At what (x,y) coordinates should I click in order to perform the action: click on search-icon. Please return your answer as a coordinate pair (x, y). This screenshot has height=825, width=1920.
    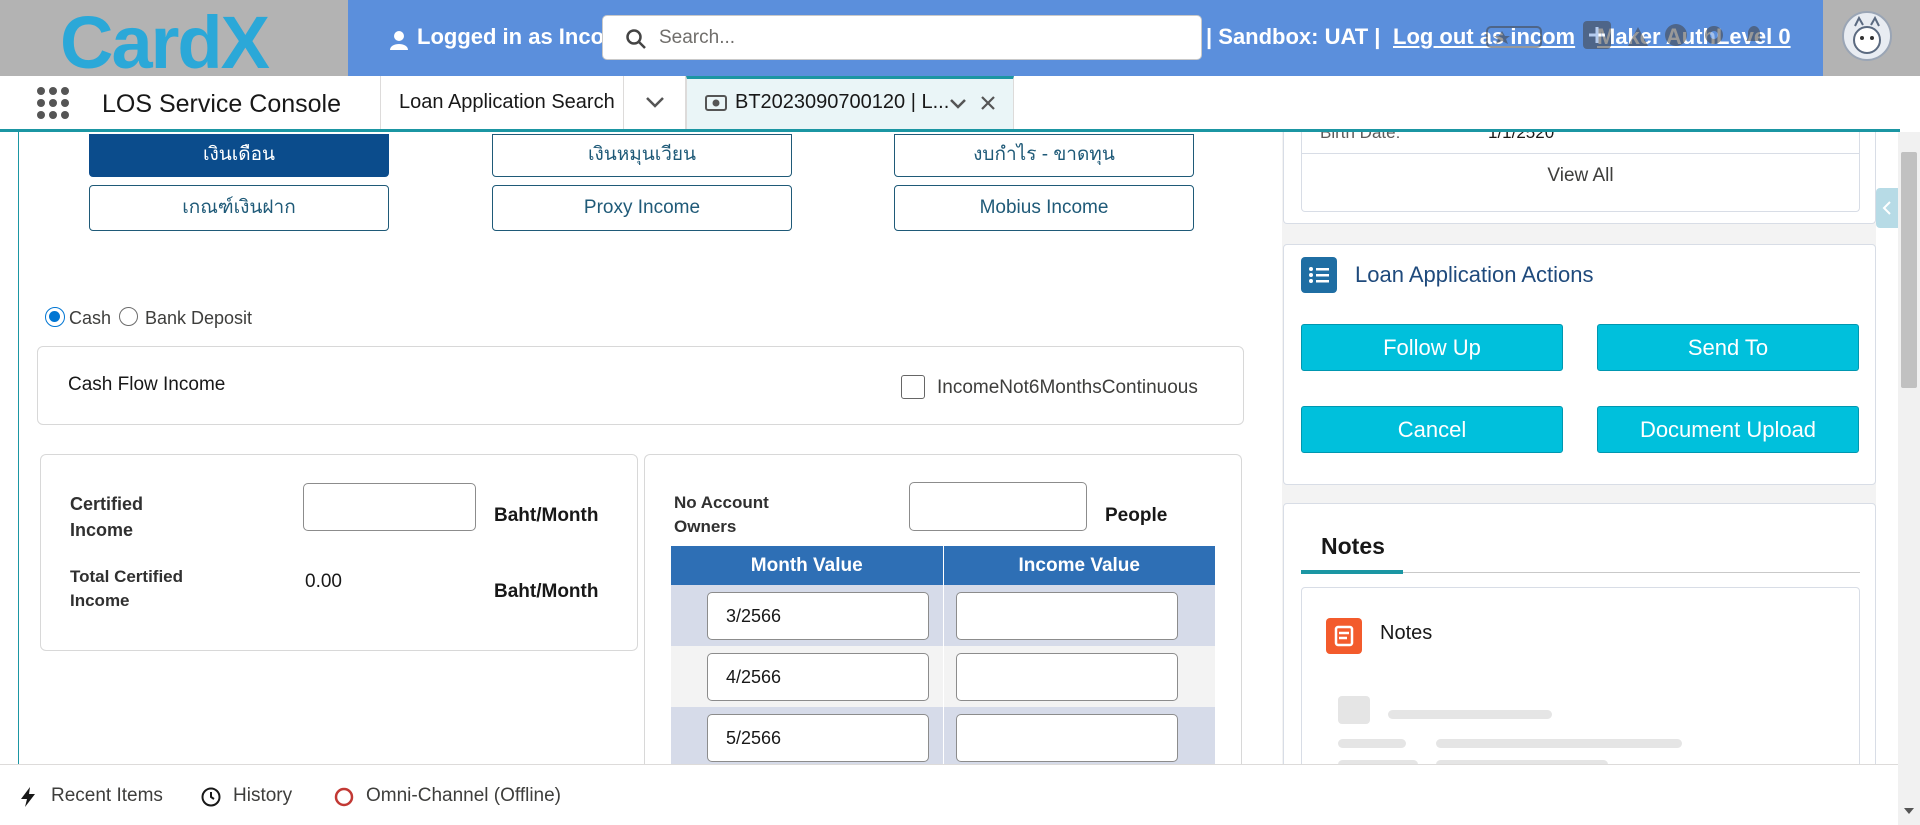
    Looking at the image, I should click on (636, 39).